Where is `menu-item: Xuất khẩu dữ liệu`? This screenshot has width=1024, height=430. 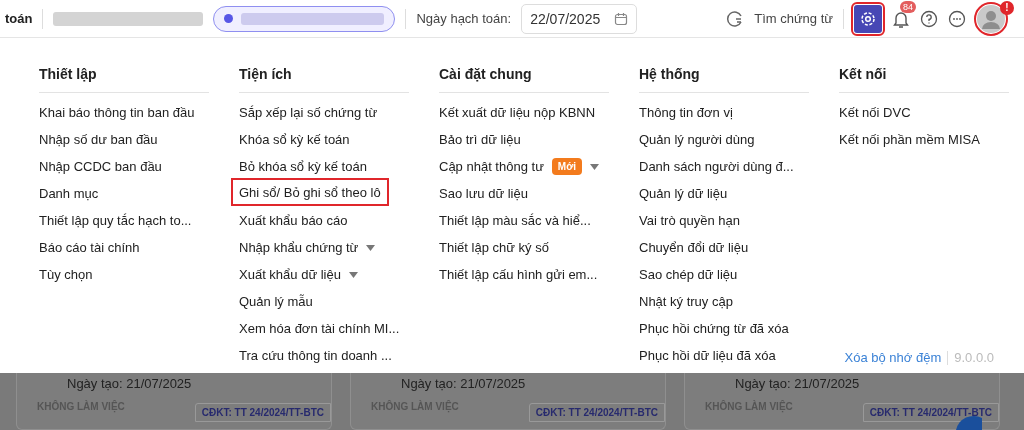 menu-item: Xuất khẩu dữ liệu is located at coordinates (298, 274).